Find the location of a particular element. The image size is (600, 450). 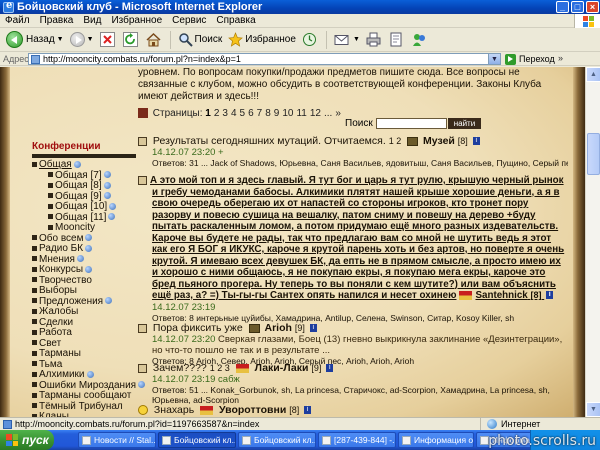

page-link: 5 is located at coordinates (243, 113).